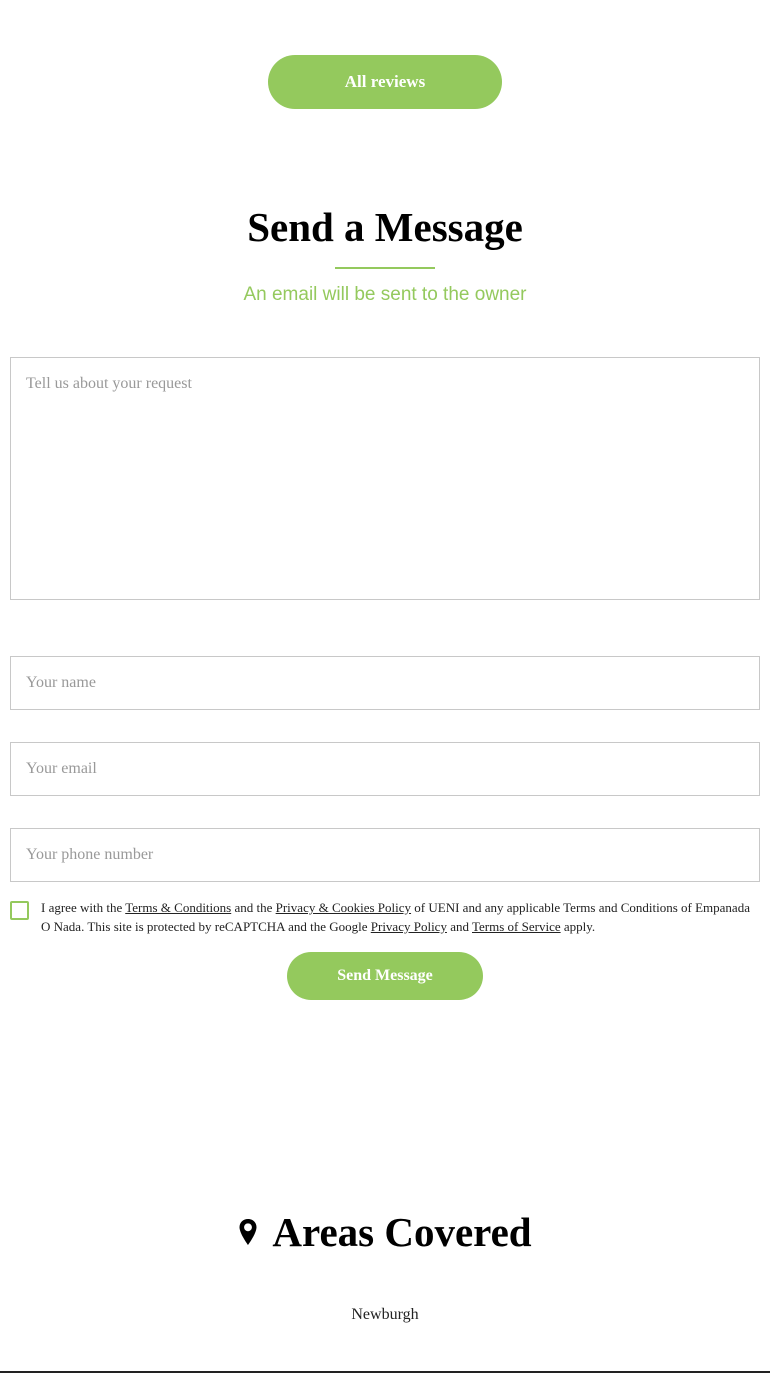 This screenshot has height=1374, width=770. Describe the element at coordinates (409, 926) in the screenshot. I see `google-privacy-policy-link: Privacy Policy` at that location.